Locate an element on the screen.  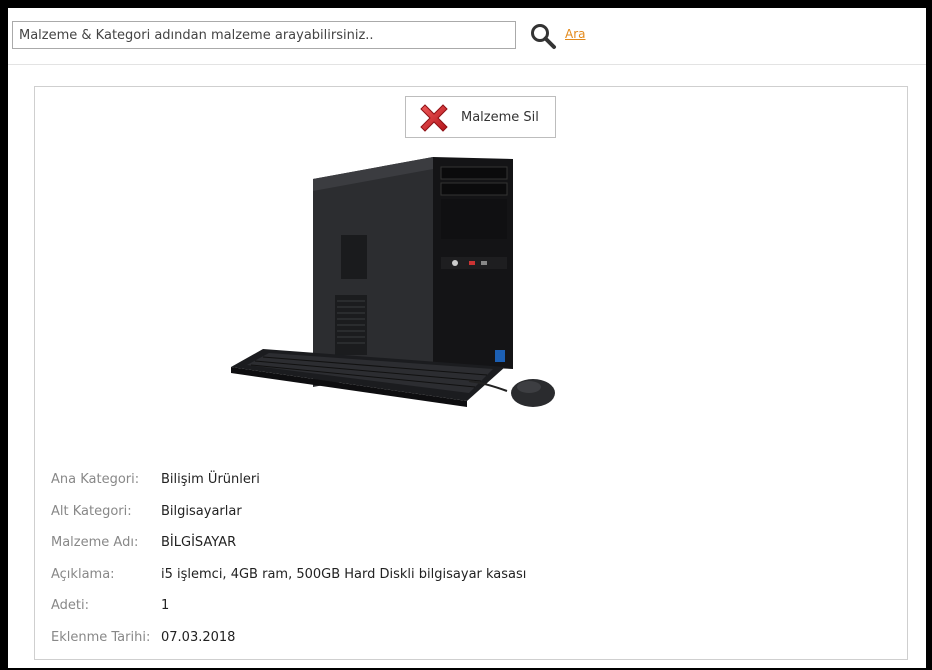
search-link: Ara is located at coordinates (575, 34).